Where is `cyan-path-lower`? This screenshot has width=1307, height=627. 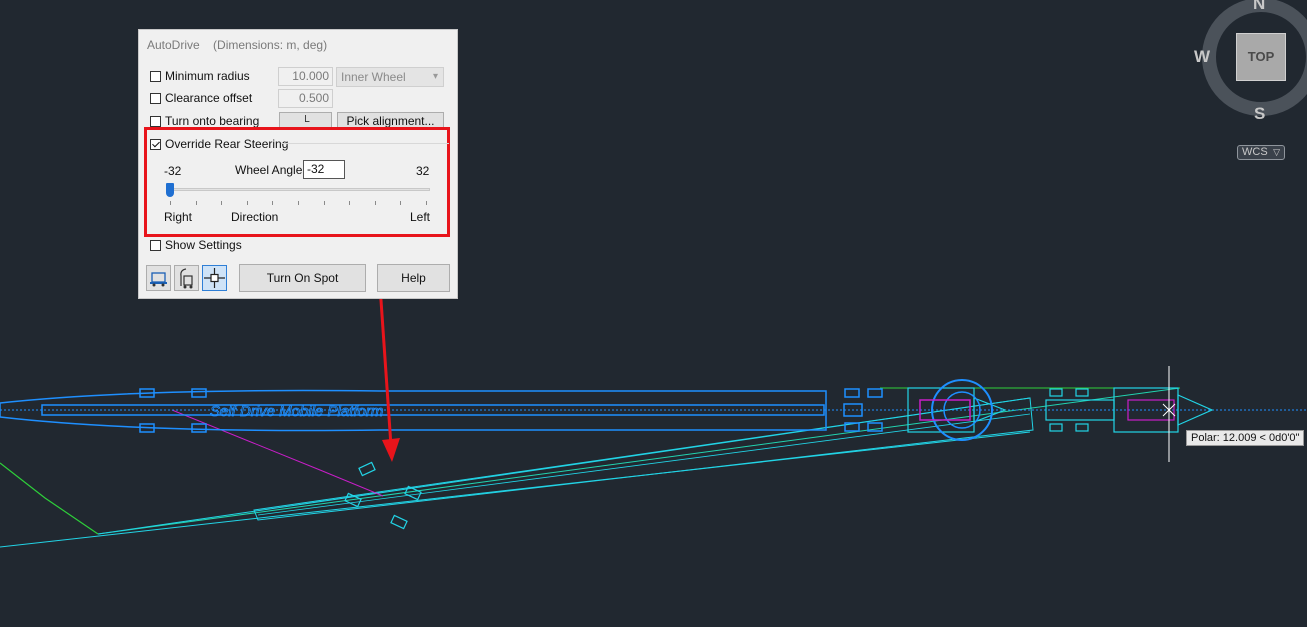
cyan-path-lower is located at coordinates (515, 489).